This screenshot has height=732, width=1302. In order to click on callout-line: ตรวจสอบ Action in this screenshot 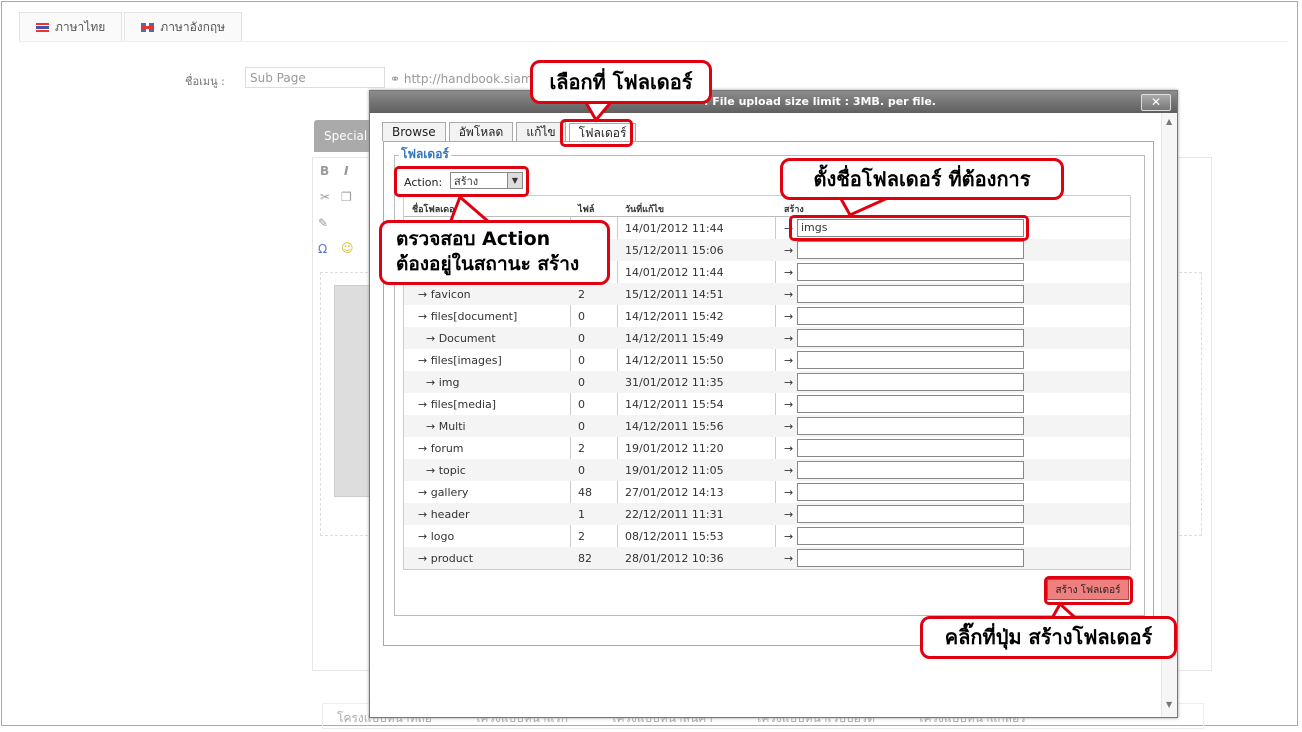, I will do `click(473, 239)`.